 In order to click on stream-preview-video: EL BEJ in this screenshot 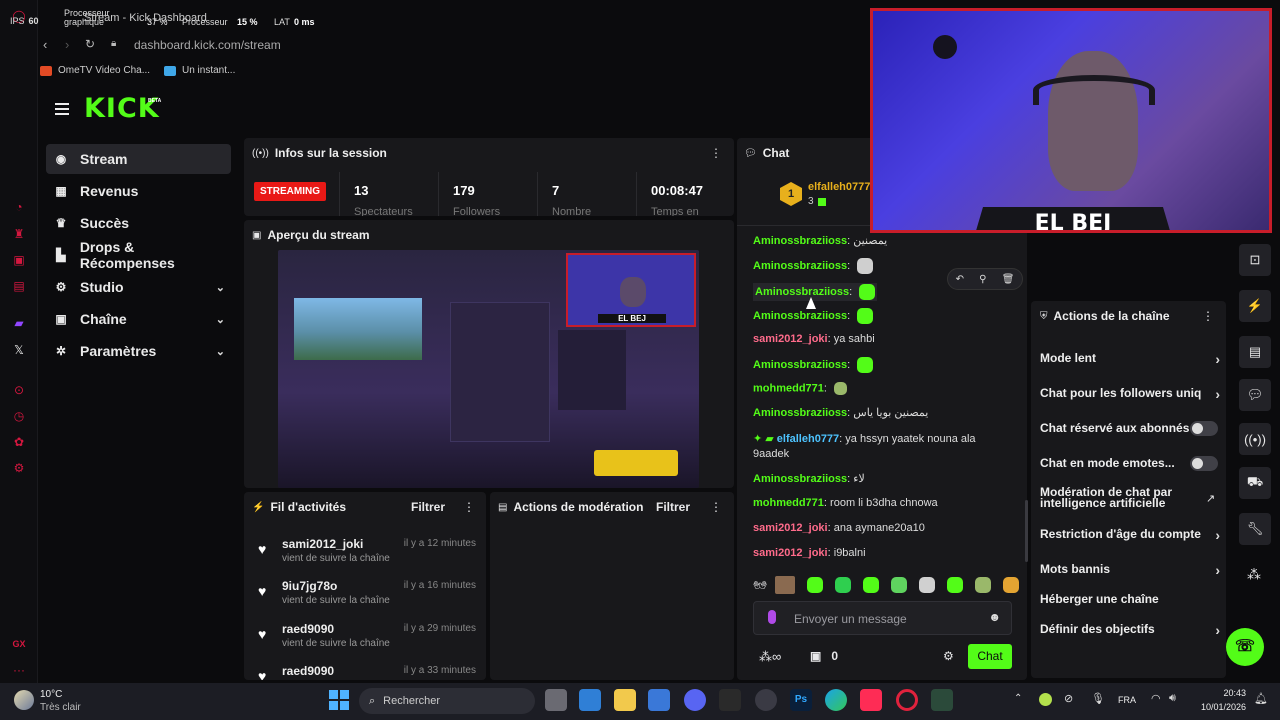, I will do `click(488, 369)`.